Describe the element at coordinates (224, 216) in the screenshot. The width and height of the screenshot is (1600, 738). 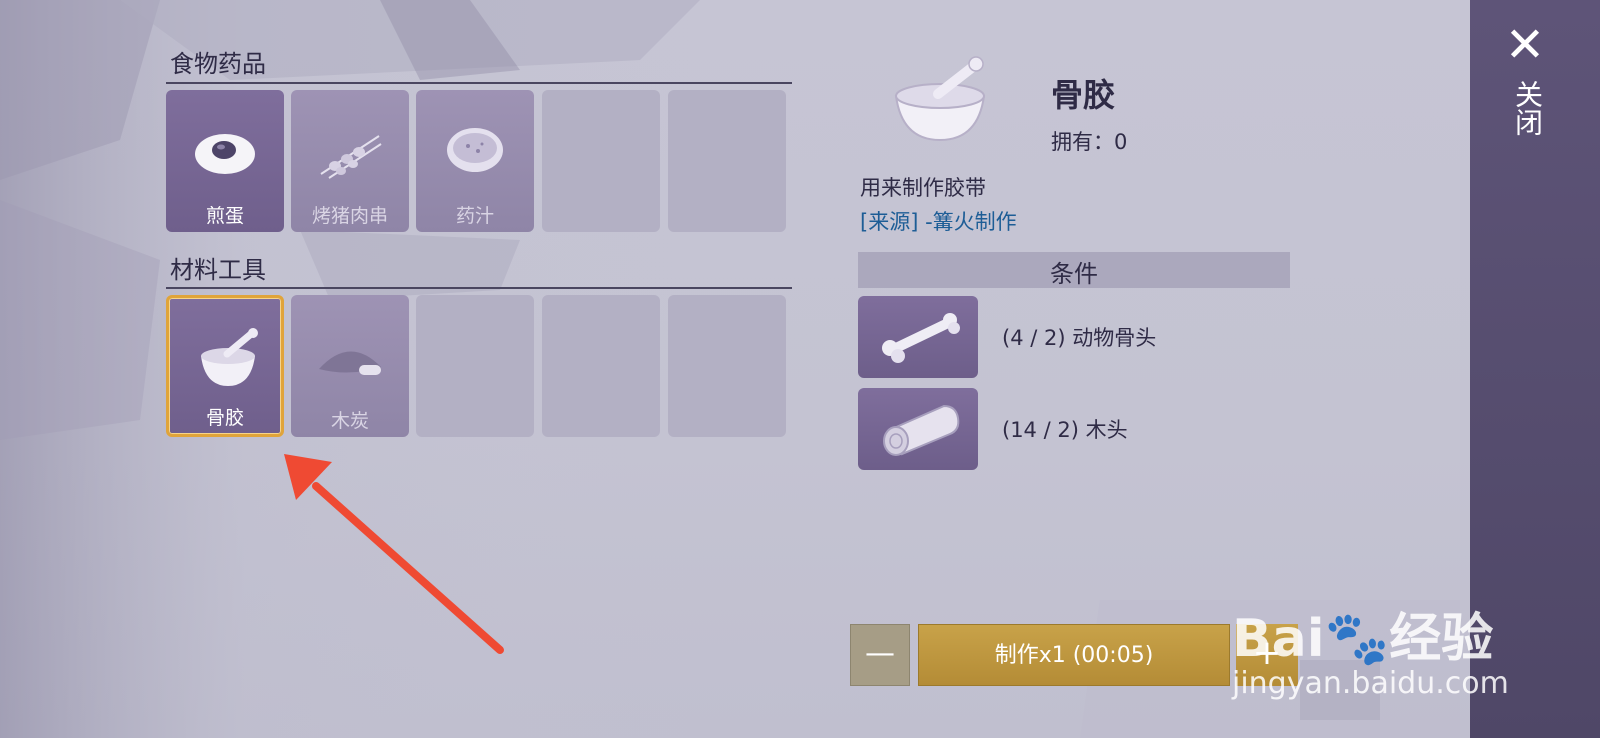
I see `recipe-label: 煎蛋` at that location.